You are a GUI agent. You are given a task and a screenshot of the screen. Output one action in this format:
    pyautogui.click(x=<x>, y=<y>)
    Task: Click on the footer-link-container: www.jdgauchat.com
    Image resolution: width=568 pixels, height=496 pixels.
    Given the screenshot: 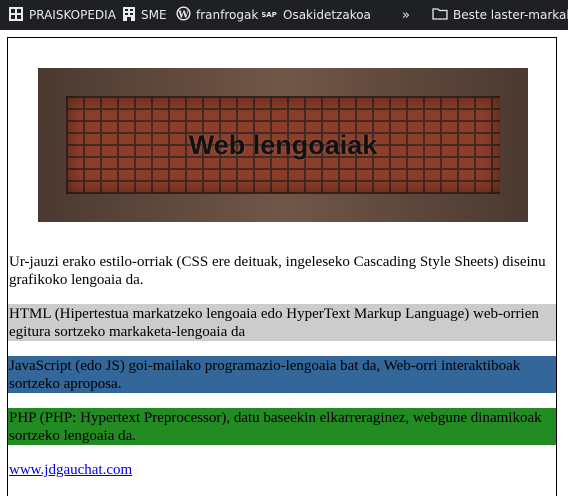 What is the action you would take?
    pyautogui.click(x=282, y=470)
    